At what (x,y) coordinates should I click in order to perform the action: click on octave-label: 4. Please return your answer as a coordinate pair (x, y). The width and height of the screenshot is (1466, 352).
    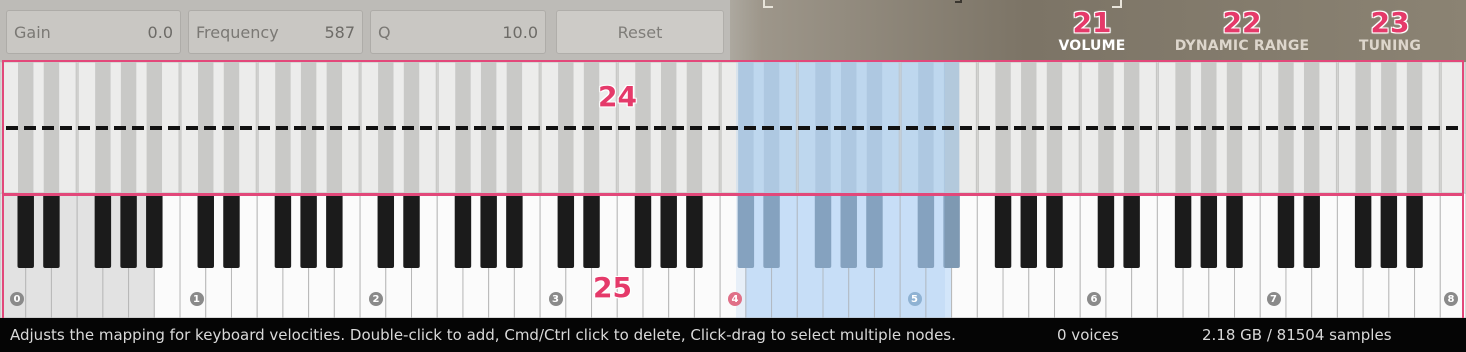
    Looking at the image, I should click on (735, 299).